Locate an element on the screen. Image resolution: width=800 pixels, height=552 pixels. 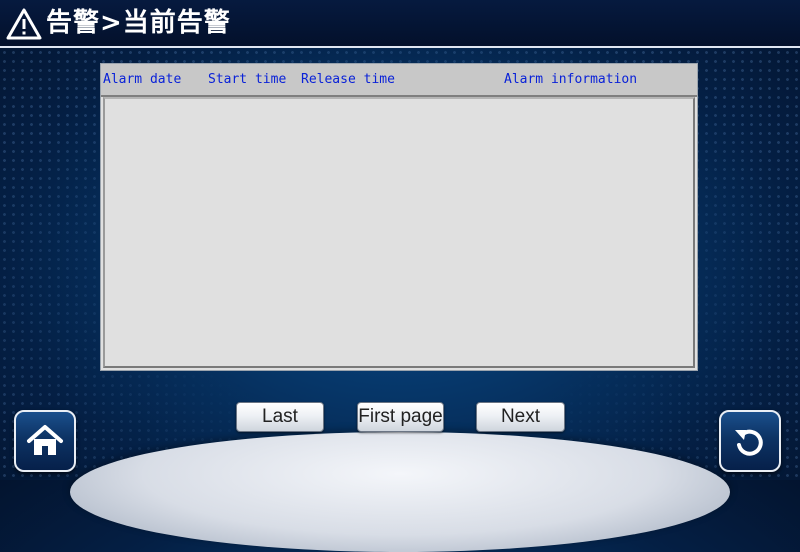
page-title: 告警>当前告警 is located at coordinates (138, 23).